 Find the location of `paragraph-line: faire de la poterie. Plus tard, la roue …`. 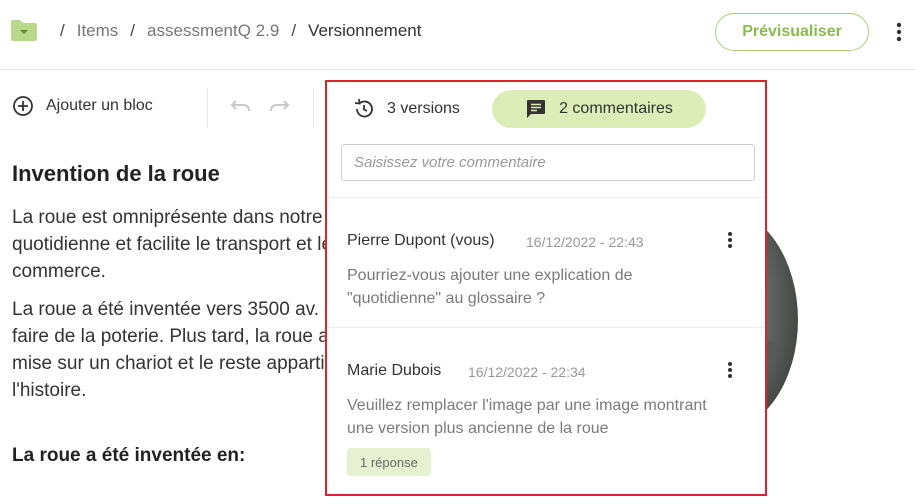

paragraph-line: faire de la poterie. Plus tard, la roue … is located at coordinates (172, 336).